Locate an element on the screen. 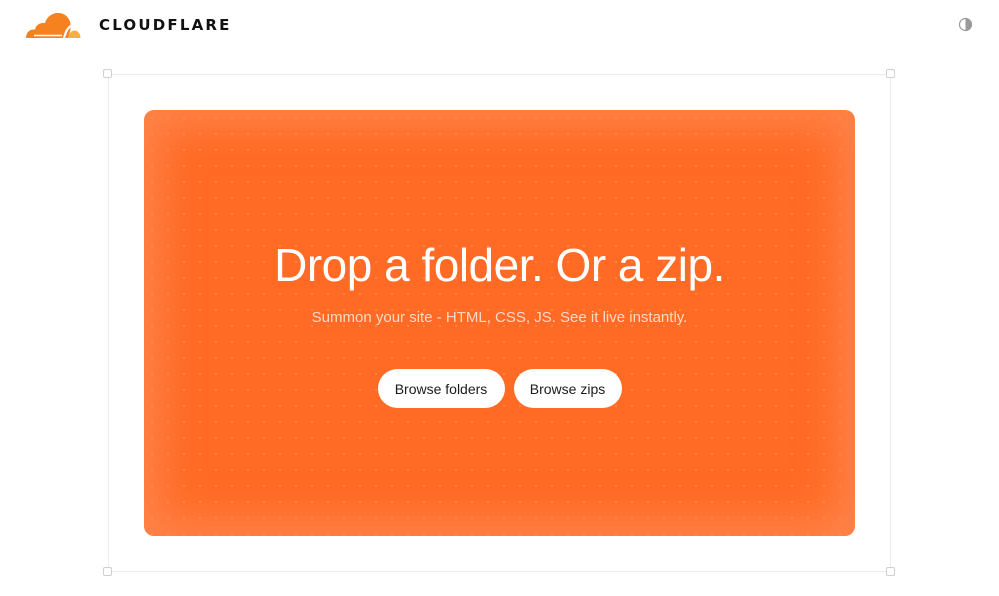 Image resolution: width=999 pixels, height=596 pixels. drop-zone-title: Drop a folder. Or a zip. is located at coordinates (499, 265).